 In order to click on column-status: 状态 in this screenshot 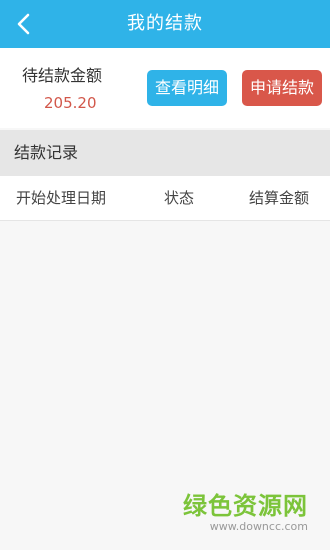, I will do `click(179, 198)`.